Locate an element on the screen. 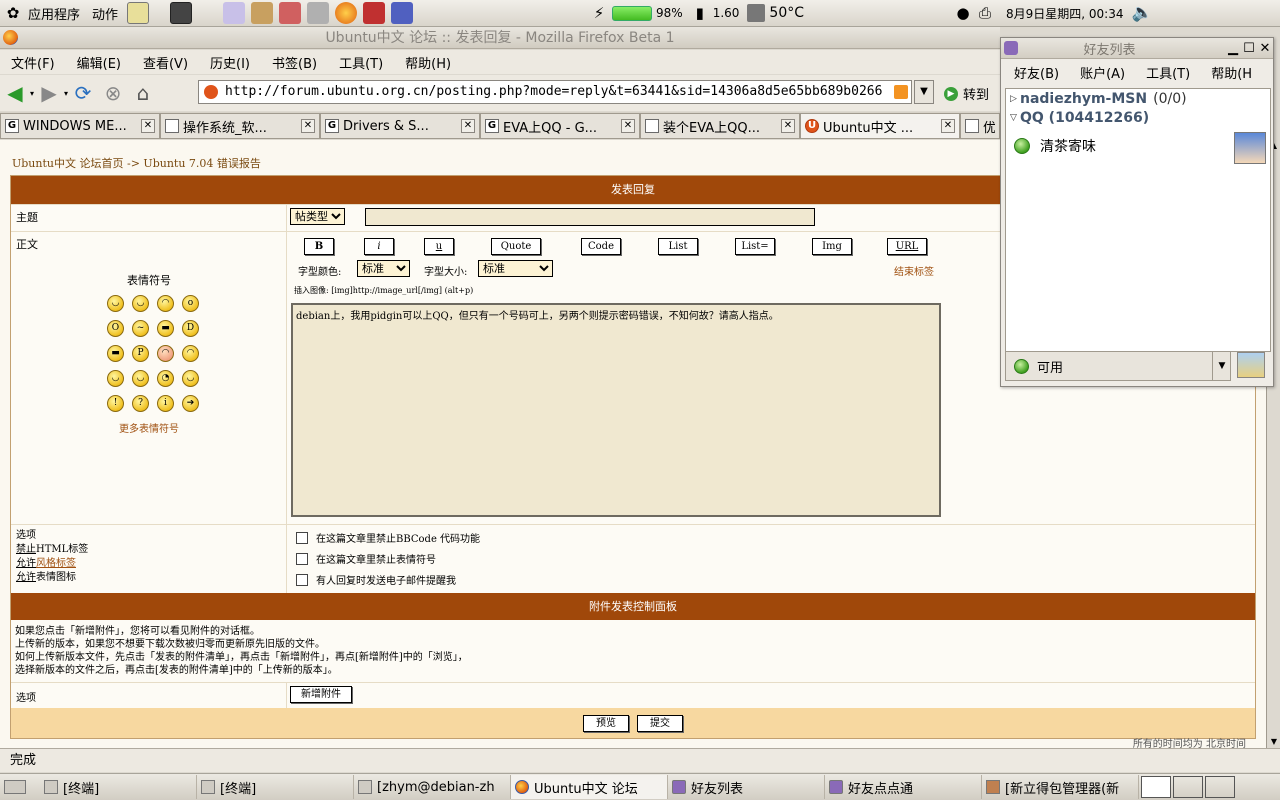 The width and height of the screenshot is (1280, 800). gnome-foot-icon: ✿ is located at coordinates (13, 13).